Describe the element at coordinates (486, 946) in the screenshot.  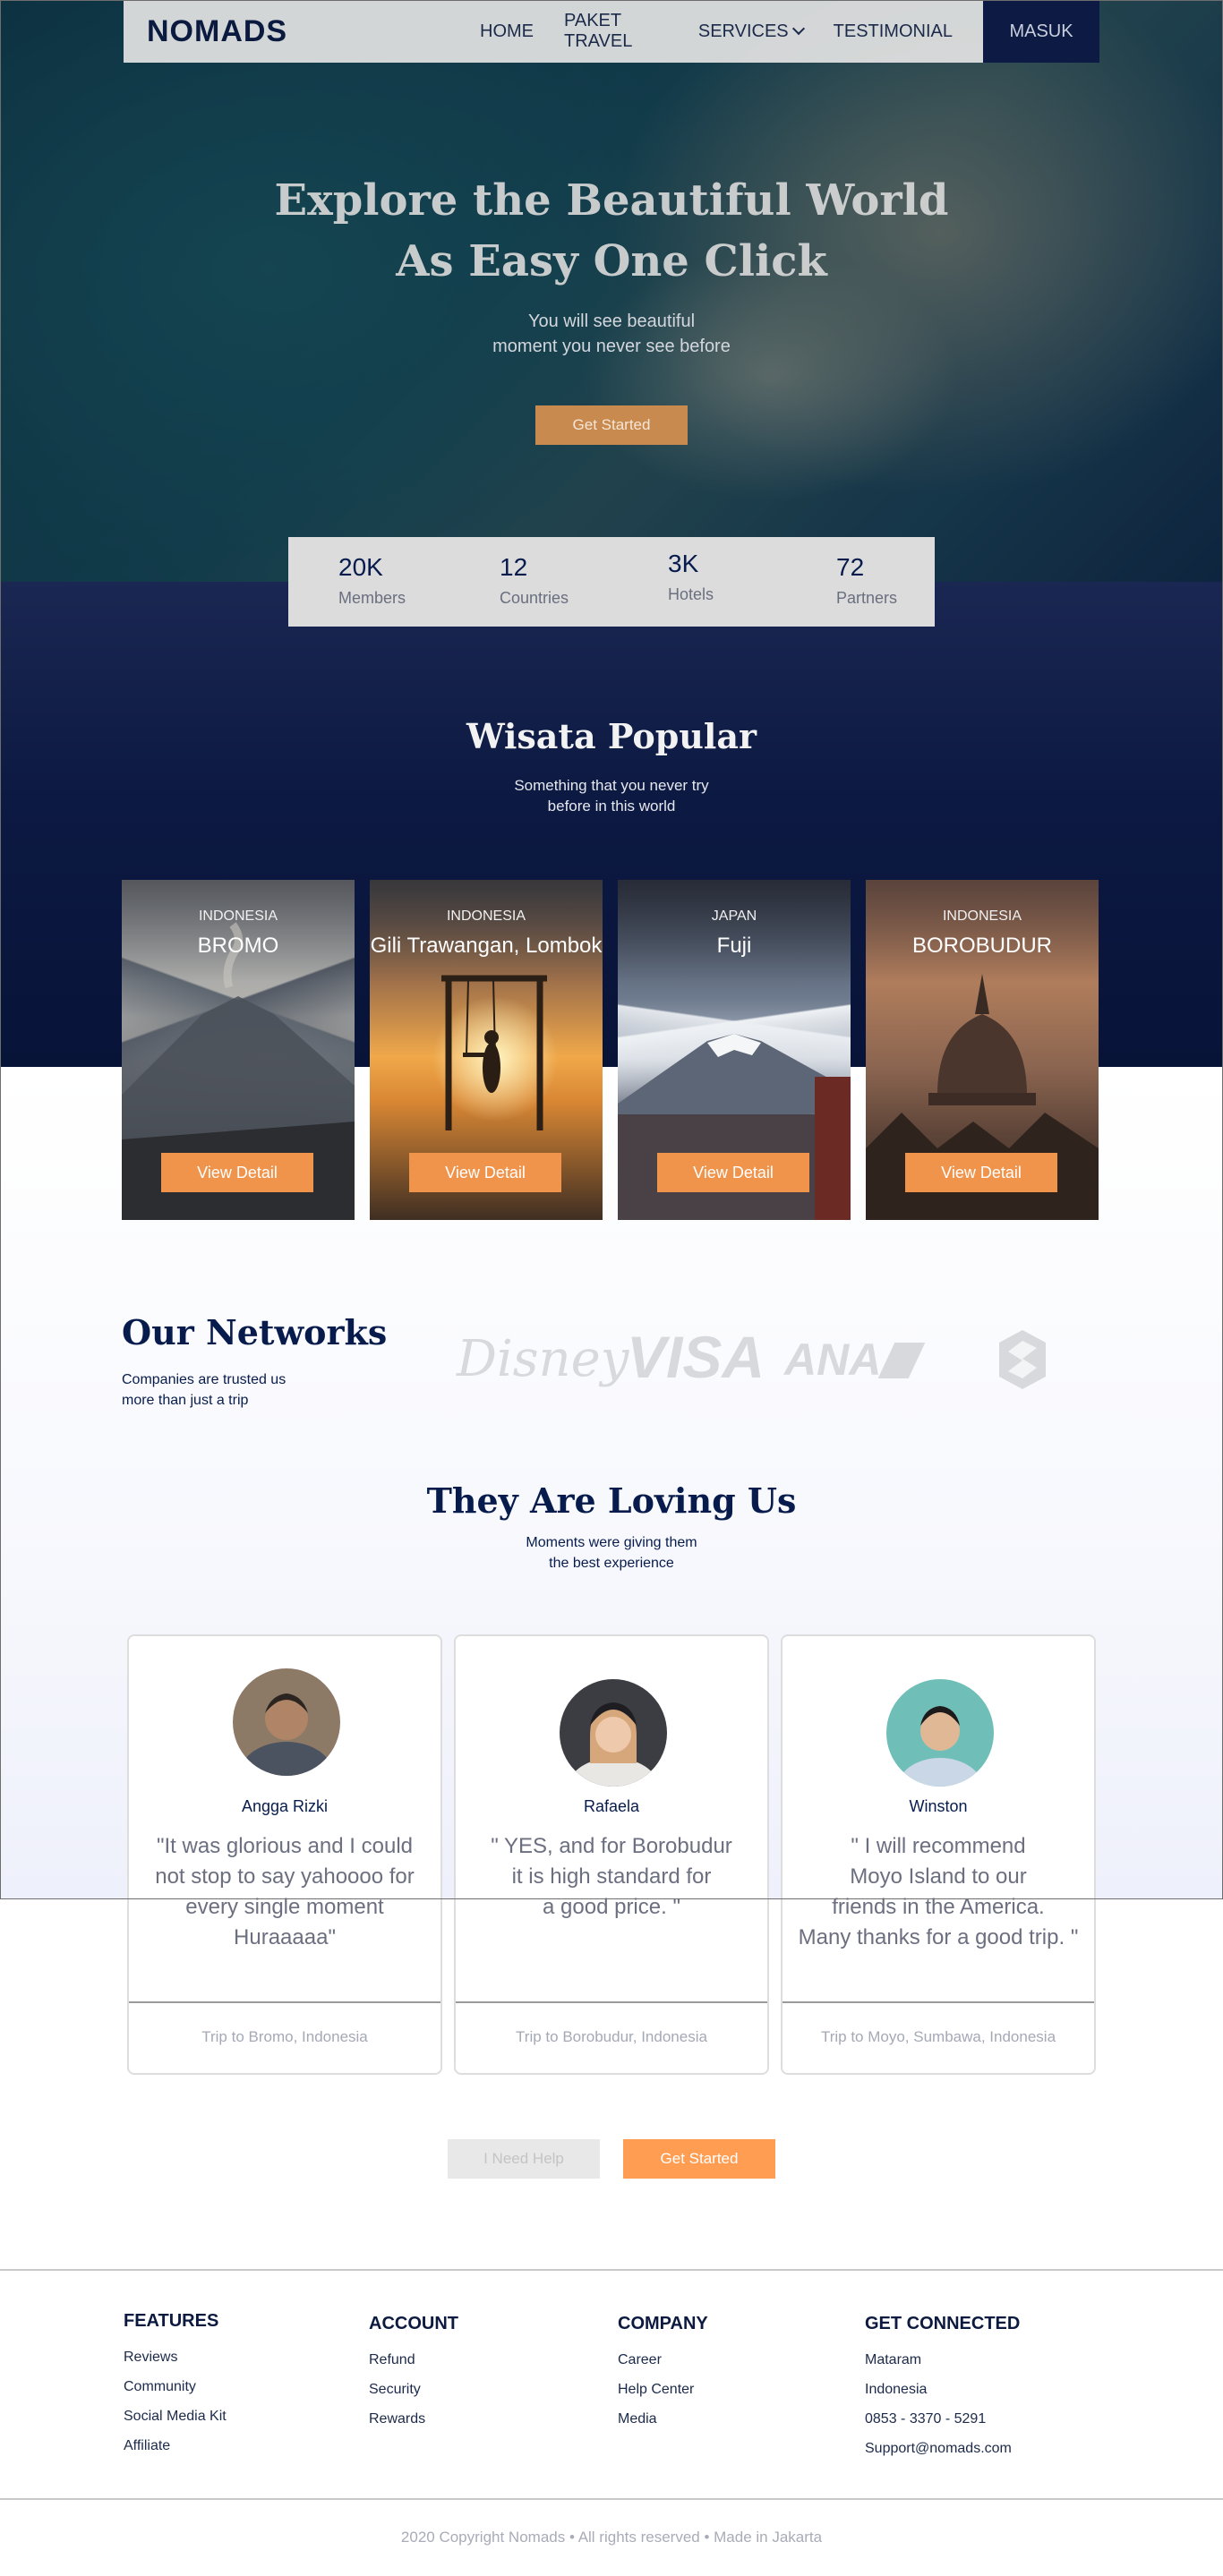
I see `card-destination-name: Gili Trawangan, Lombok` at that location.